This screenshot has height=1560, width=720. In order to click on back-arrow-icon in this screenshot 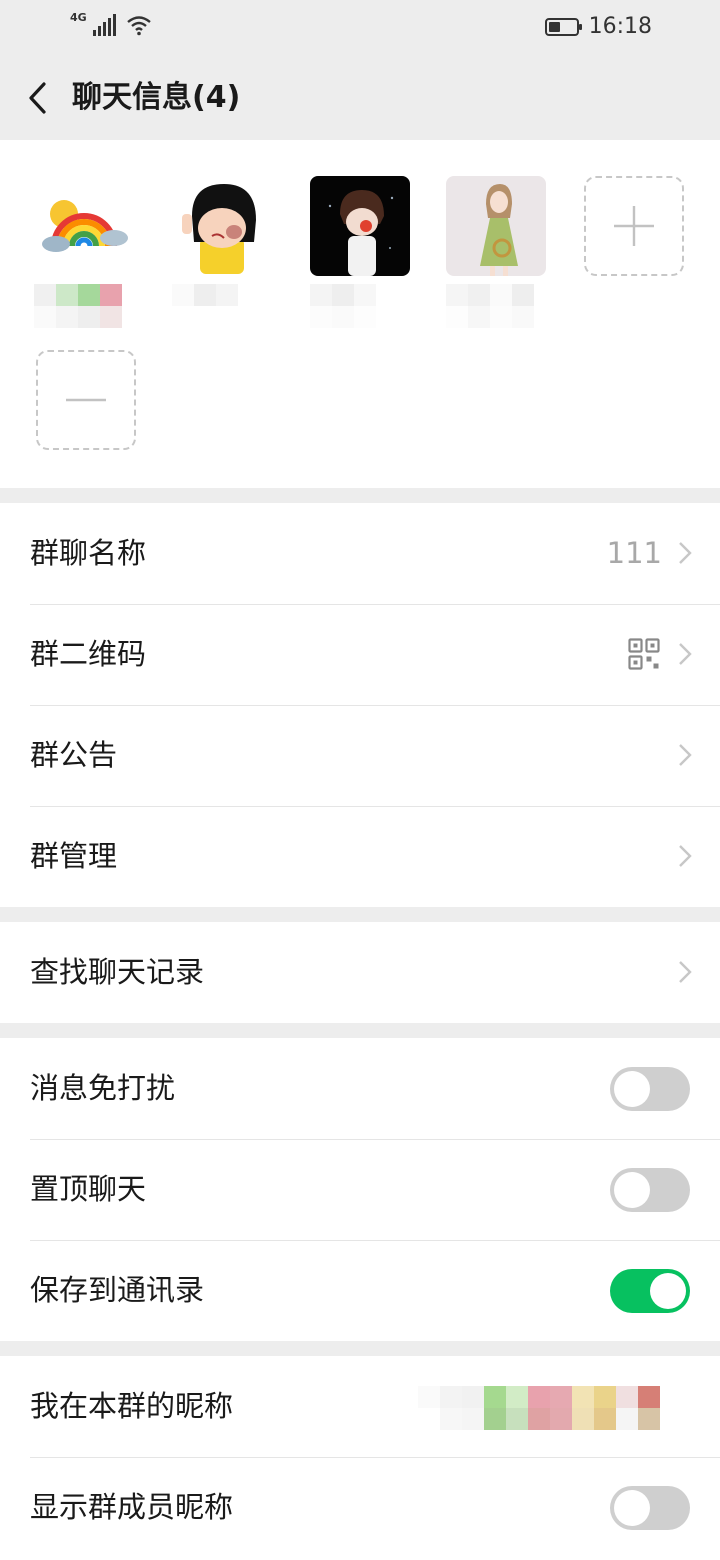, I will do `click(37, 98)`.